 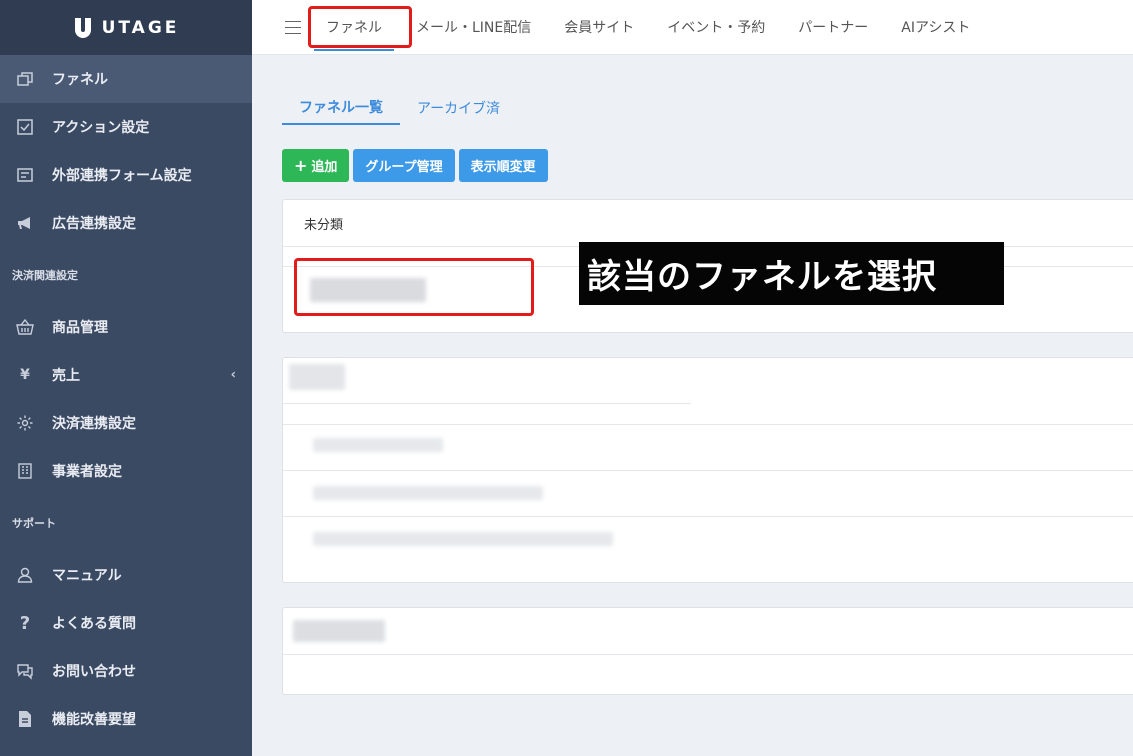 I want to click on sidebar-item-label: アクション設定, so click(x=101, y=128).